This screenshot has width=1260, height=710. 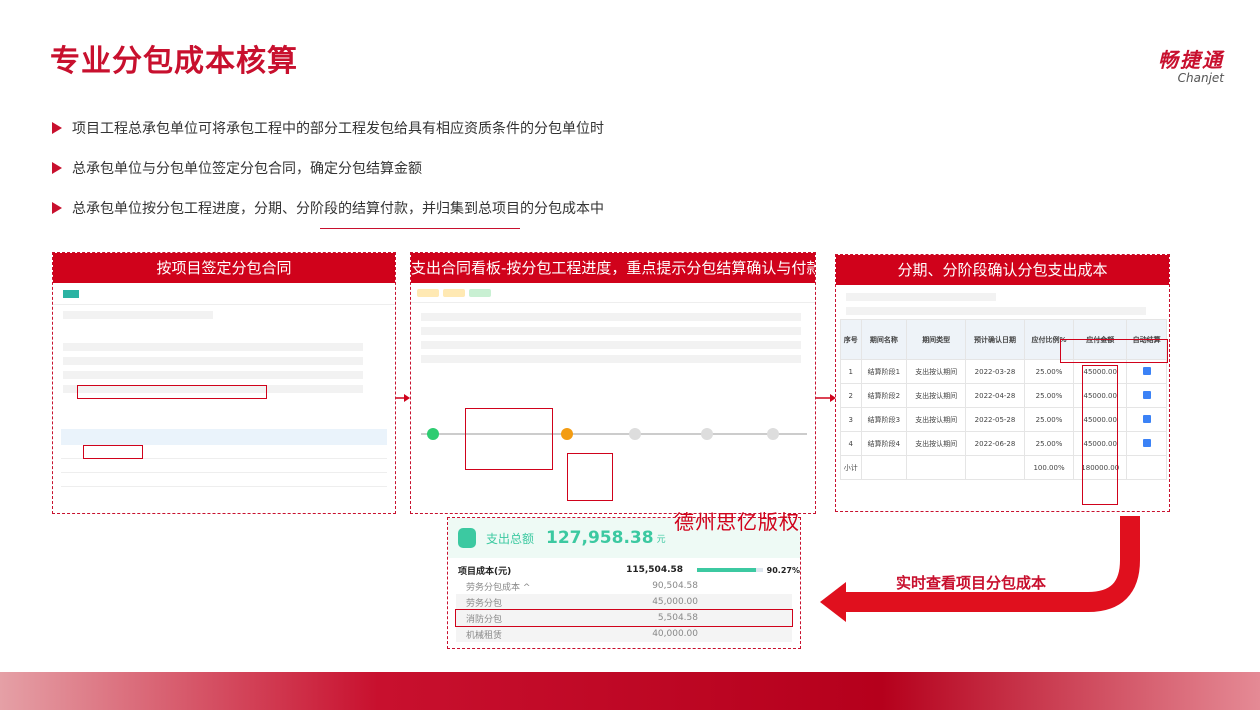 What do you see at coordinates (71, 293) in the screenshot?
I see `tab-contract` at bounding box center [71, 293].